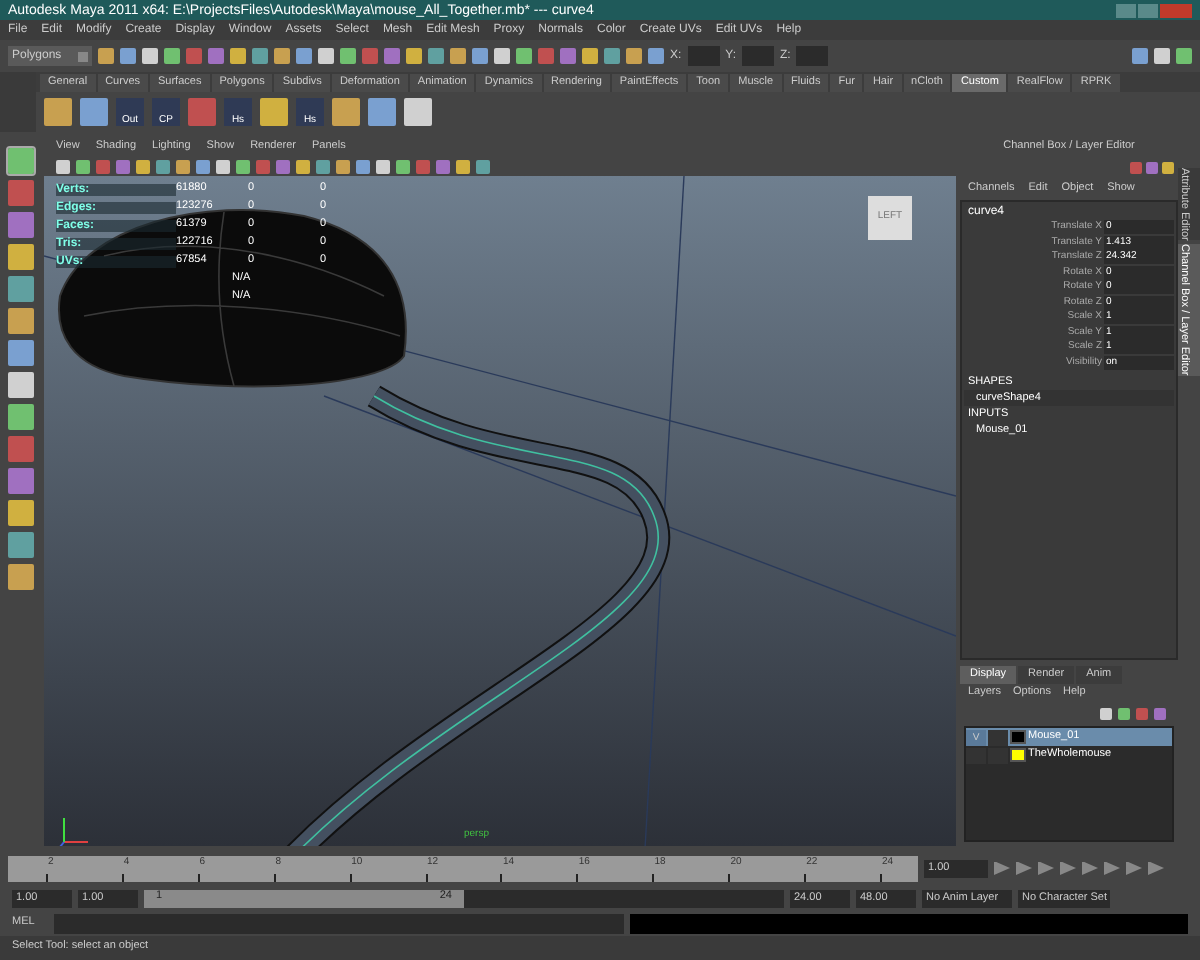 The image size is (1200, 960). I want to click on caret-icon, so click(83, 56).